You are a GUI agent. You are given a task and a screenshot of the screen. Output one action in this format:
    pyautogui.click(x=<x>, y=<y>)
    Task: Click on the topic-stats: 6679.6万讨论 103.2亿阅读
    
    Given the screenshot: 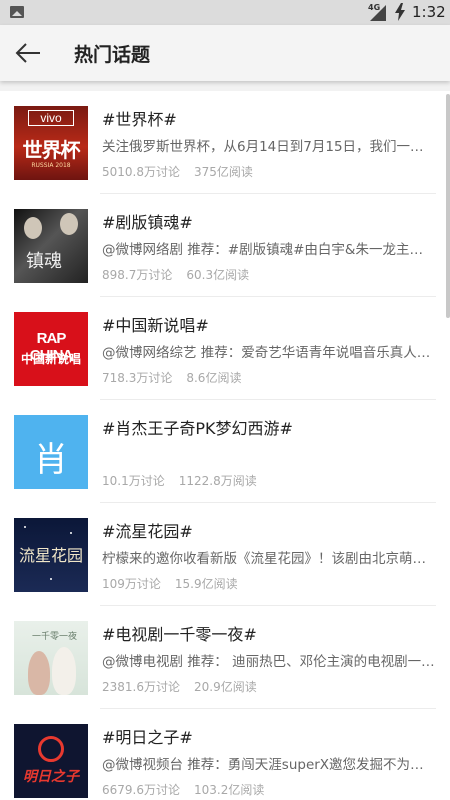 What is the action you would take?
    pyautogui.click(x=183, y=789)
    